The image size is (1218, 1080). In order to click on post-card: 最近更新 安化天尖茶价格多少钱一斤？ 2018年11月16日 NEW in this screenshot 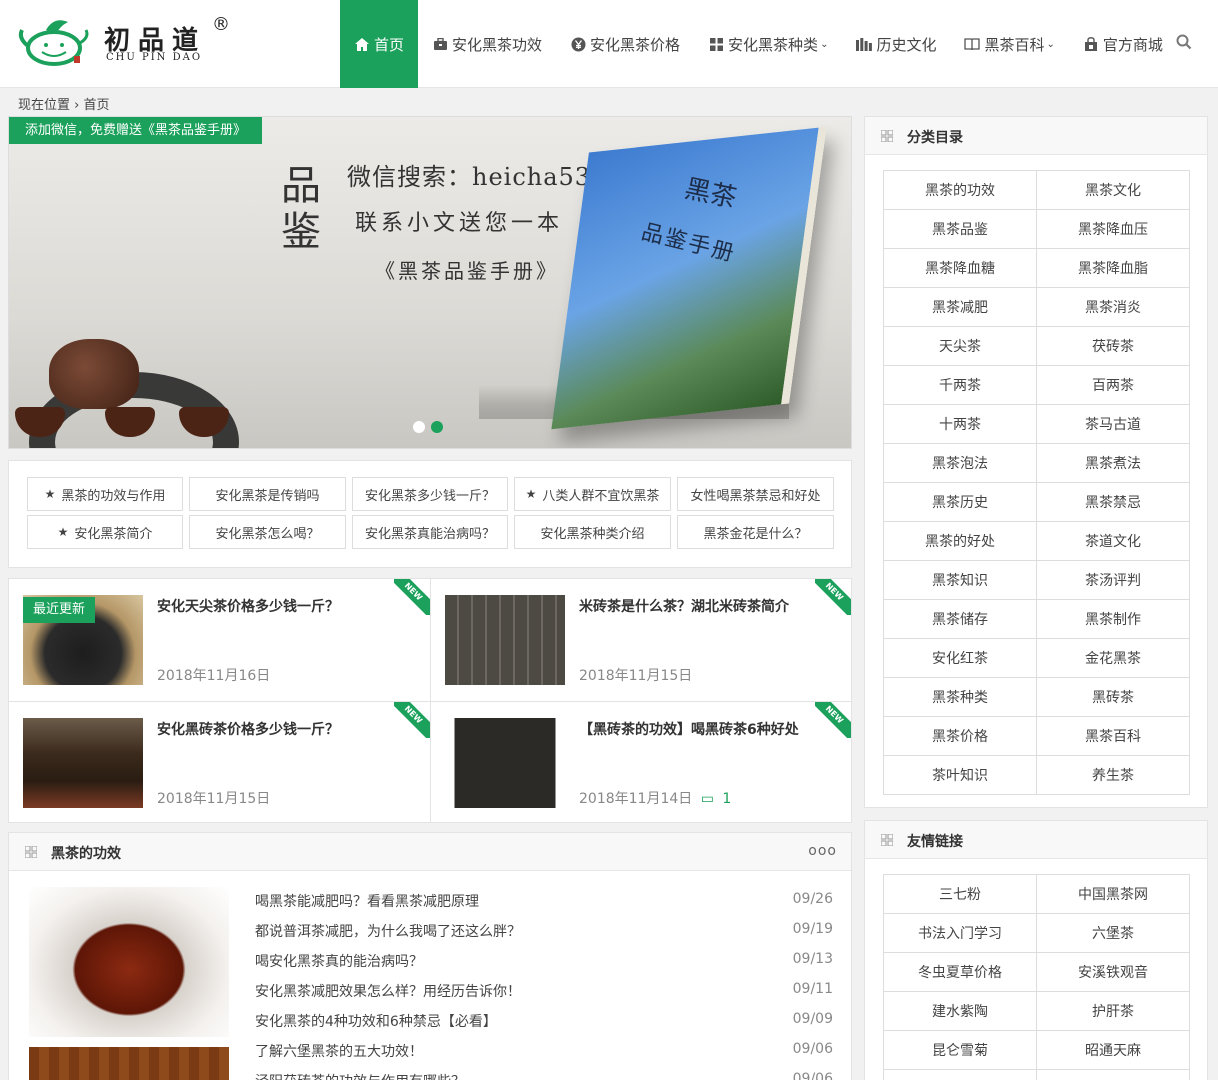, I will do `click(219, 640)`.